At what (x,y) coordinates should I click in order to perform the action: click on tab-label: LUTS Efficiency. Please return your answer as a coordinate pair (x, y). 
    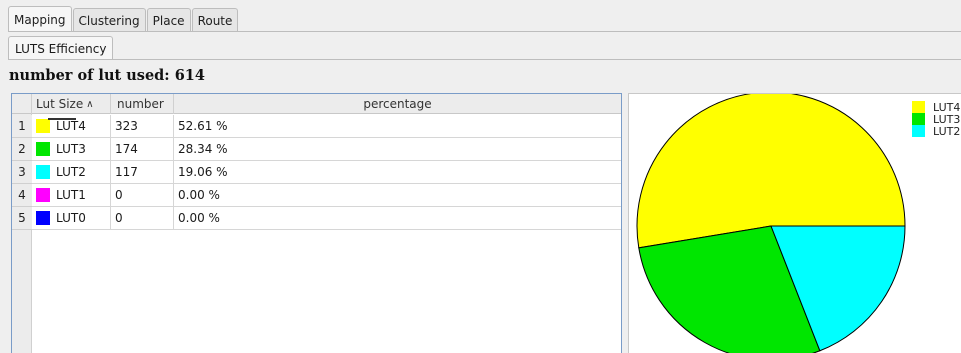
    Looking at the image, I should click on (61, 48).